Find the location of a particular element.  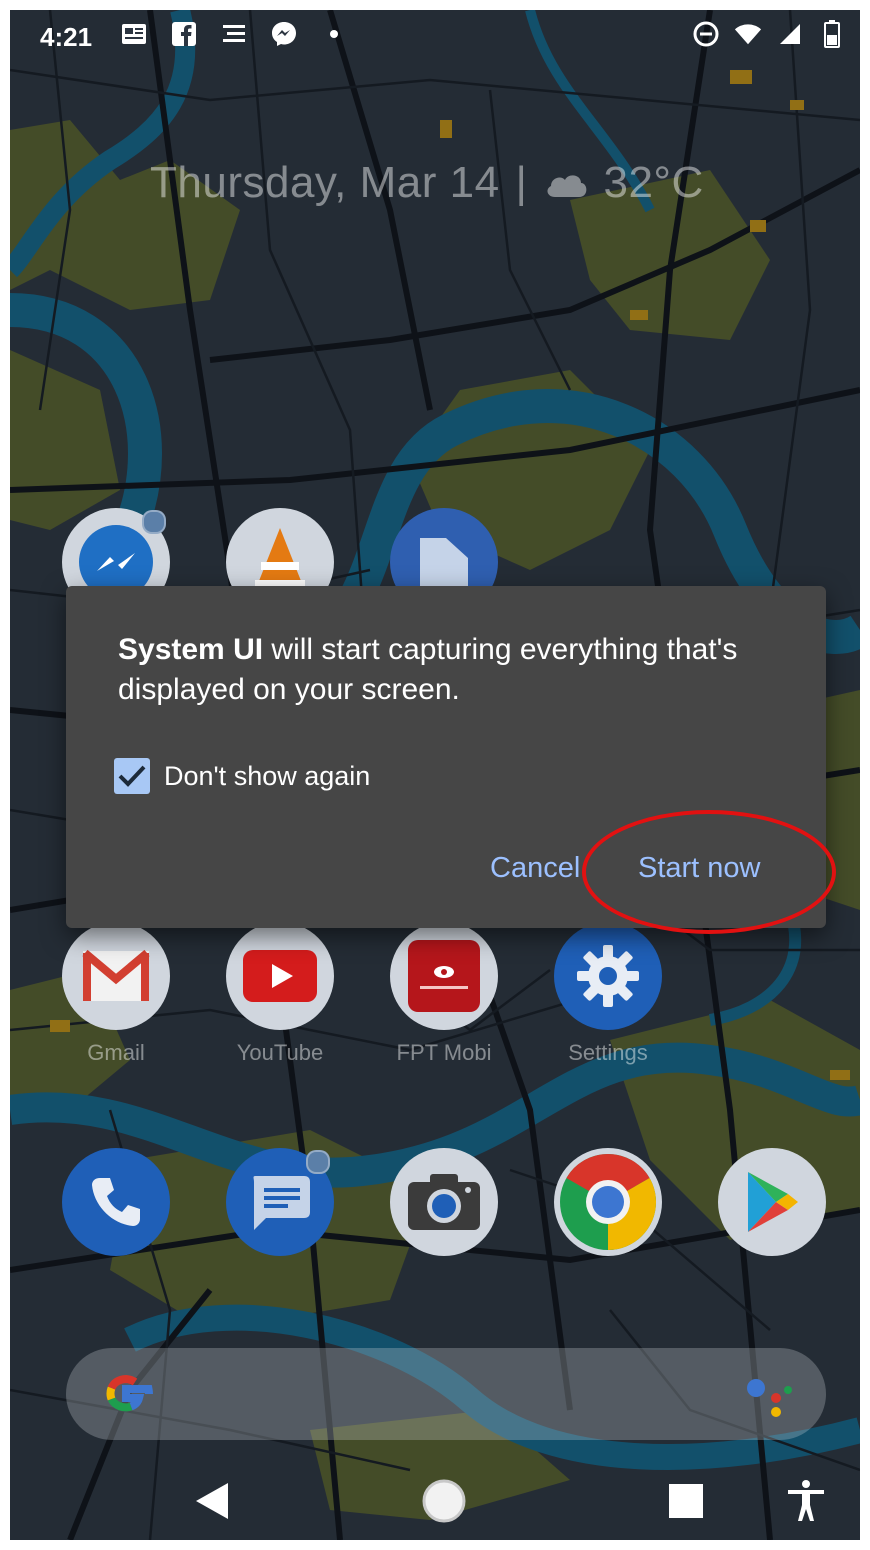

dialog-app-name: System UI is located at coordinates (191, 649).